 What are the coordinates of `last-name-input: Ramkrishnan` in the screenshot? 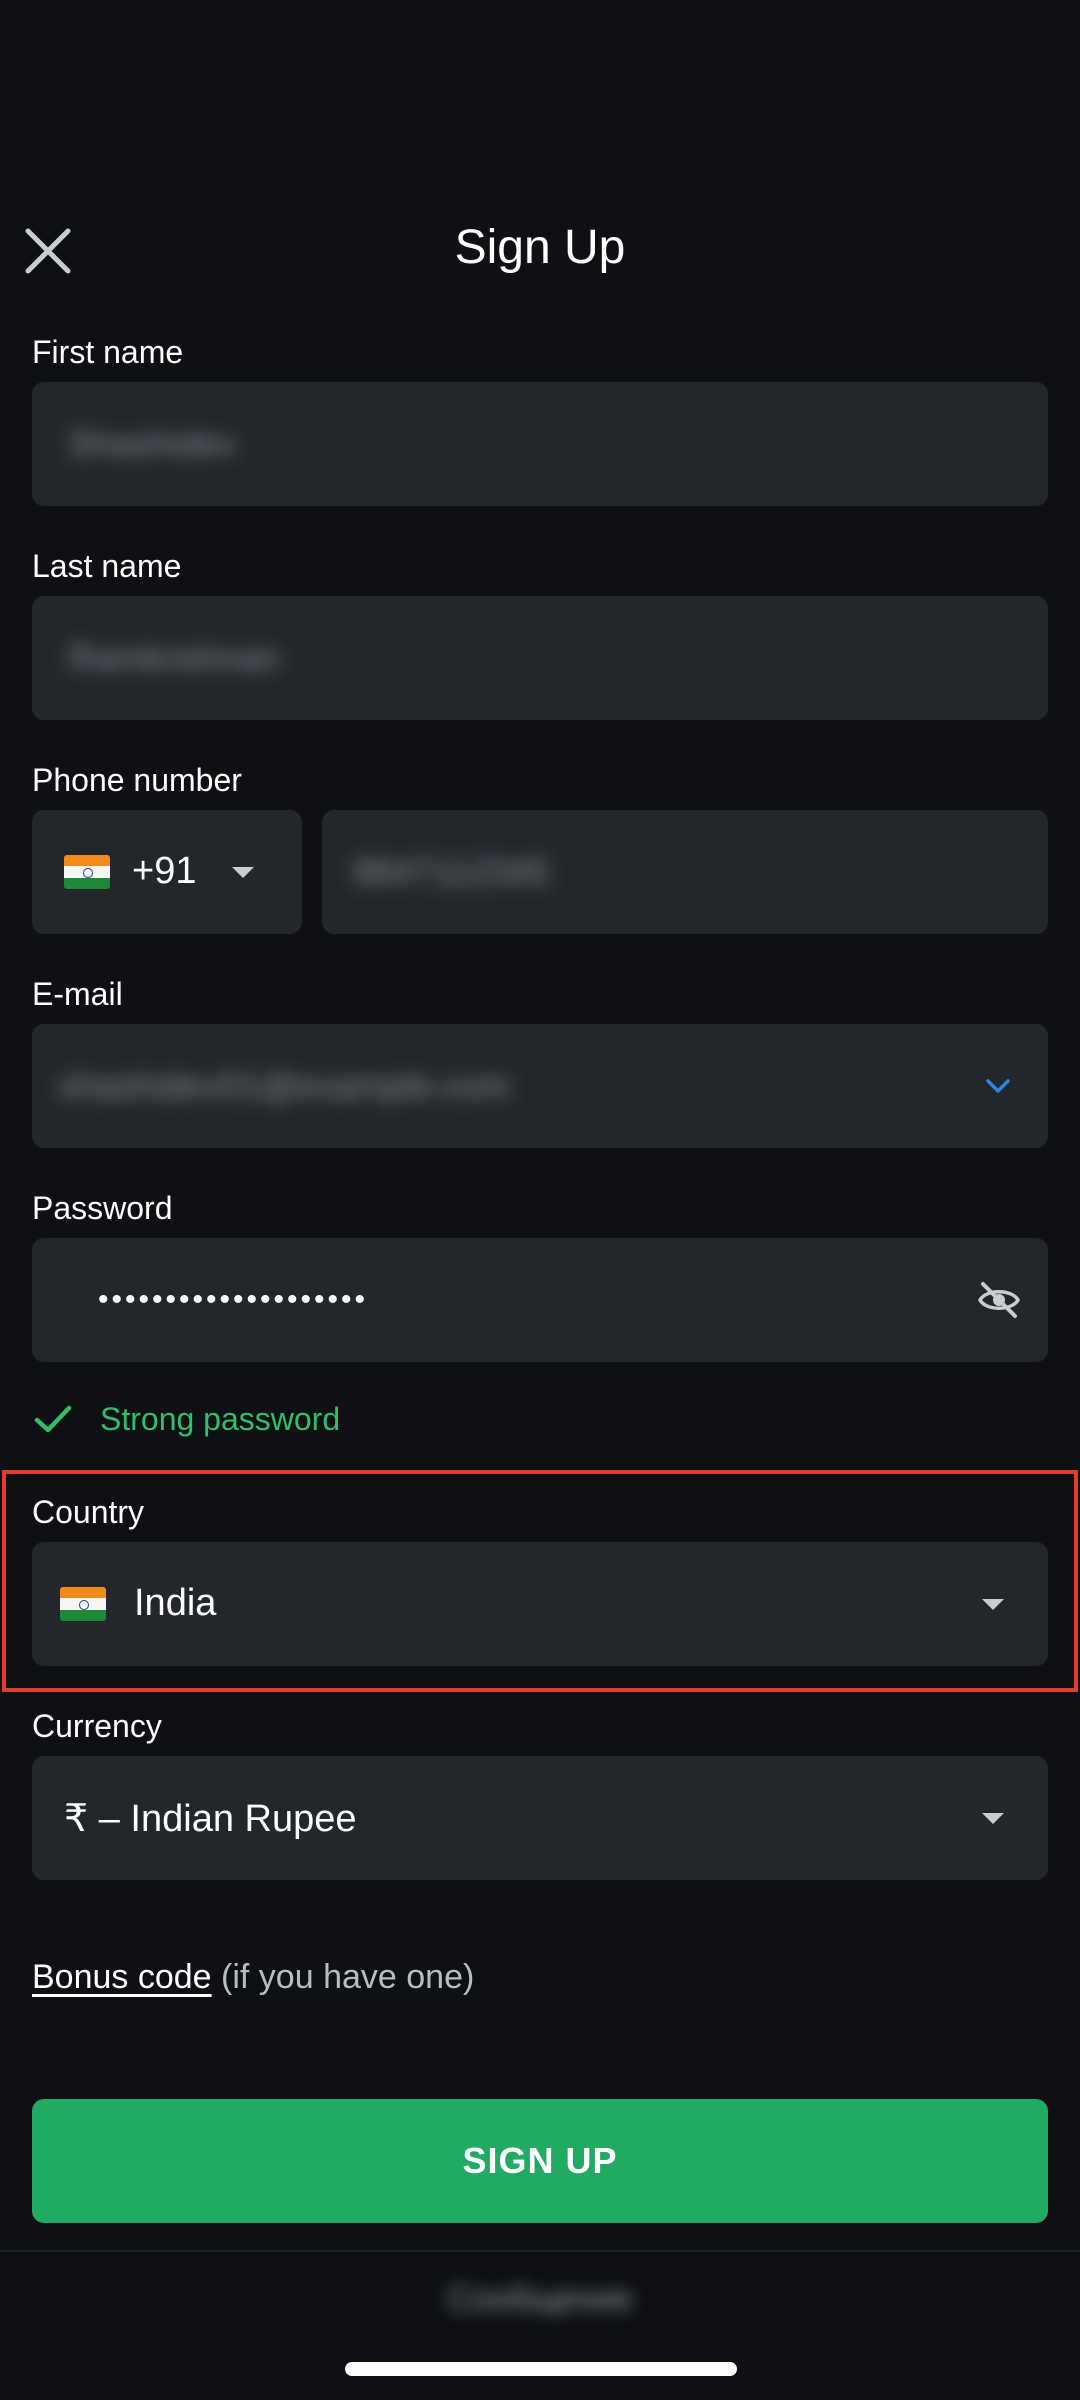 It's located at (540, 658).